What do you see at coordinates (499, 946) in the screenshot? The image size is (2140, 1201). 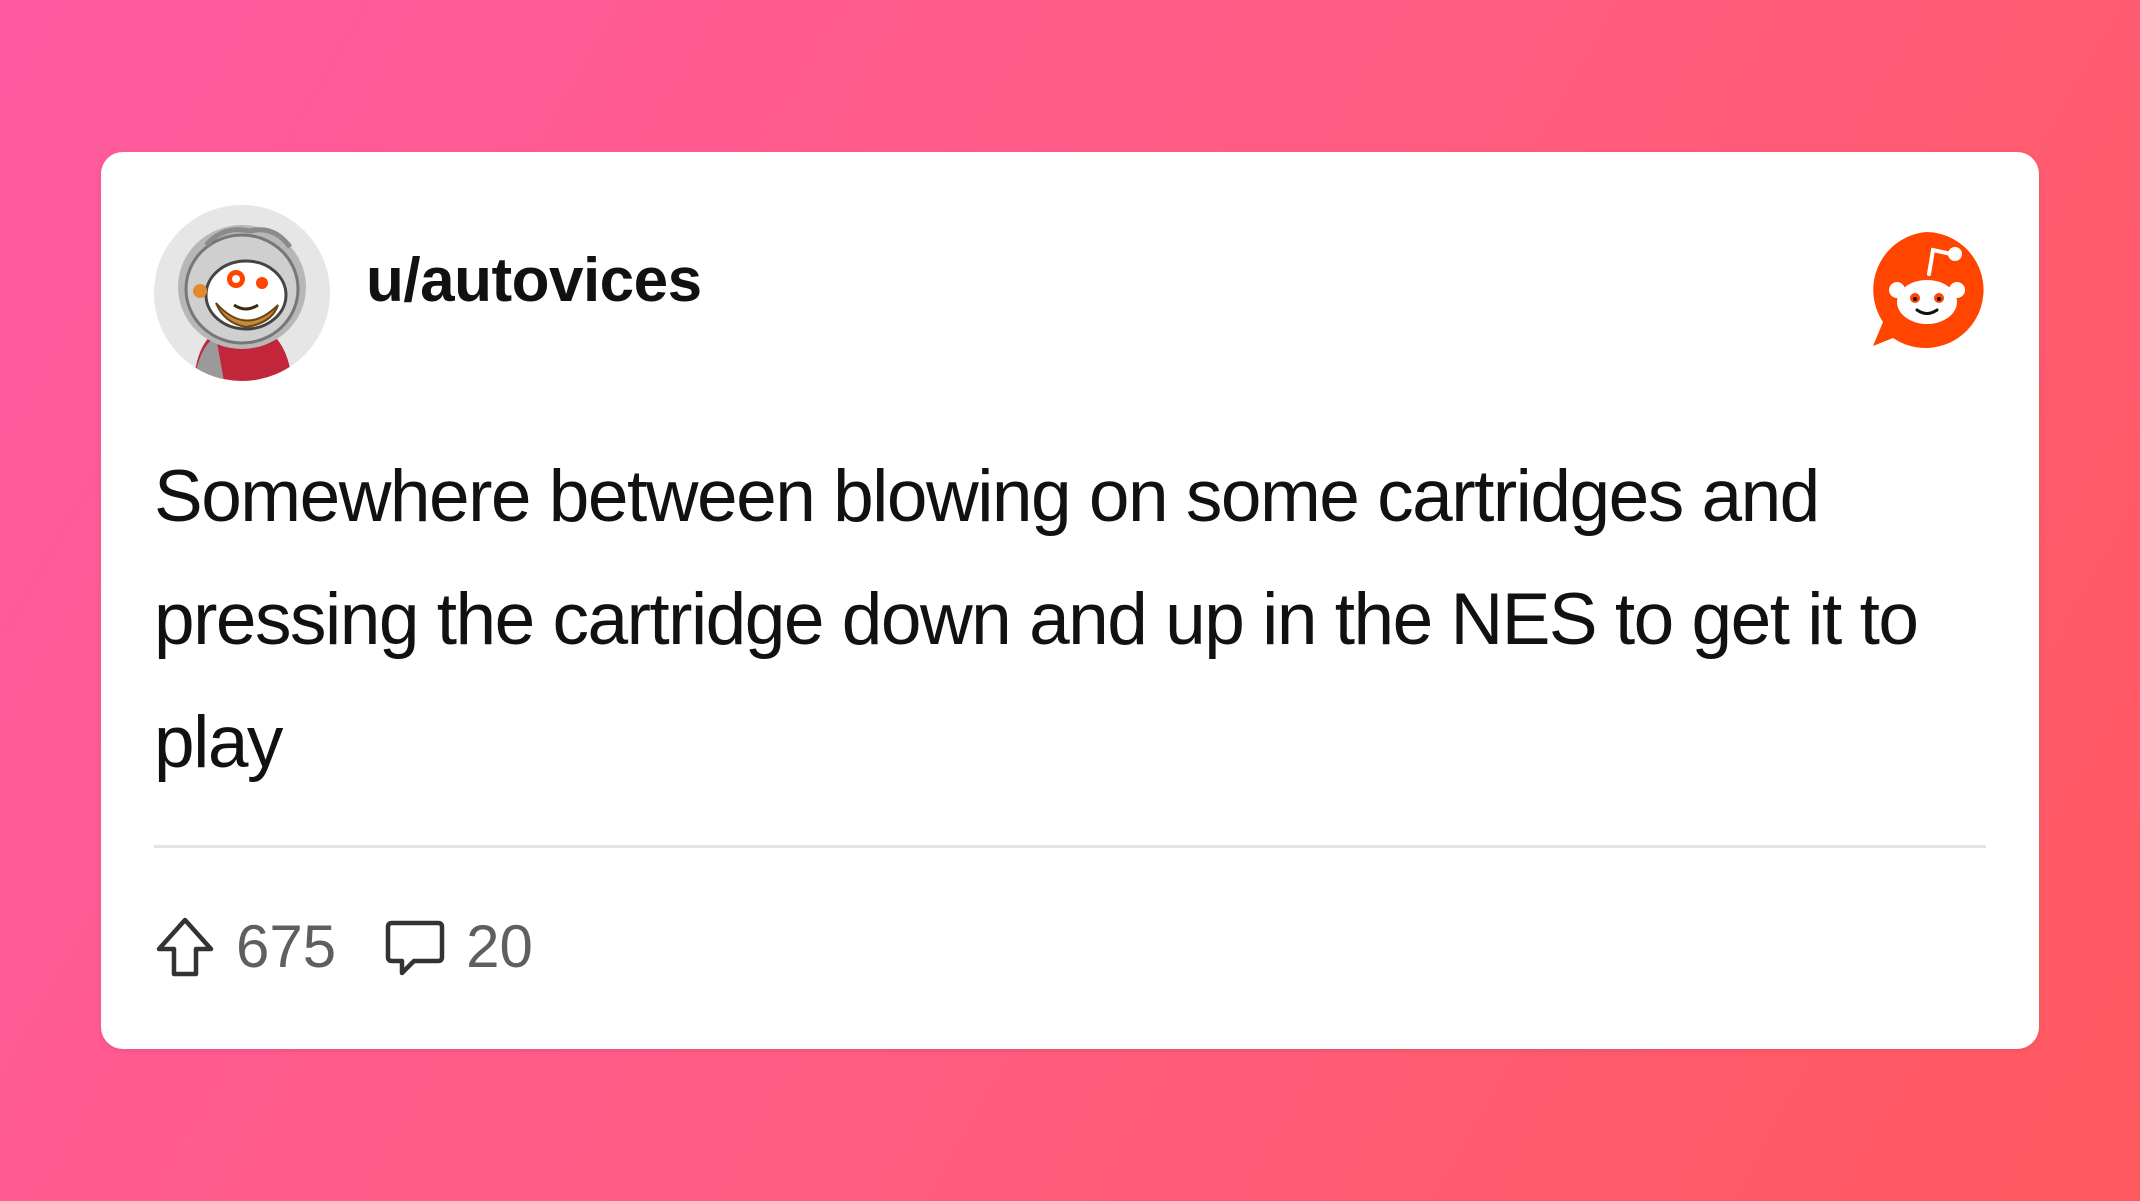 I see `comment-count: 20` at bounding box center [499, 946].